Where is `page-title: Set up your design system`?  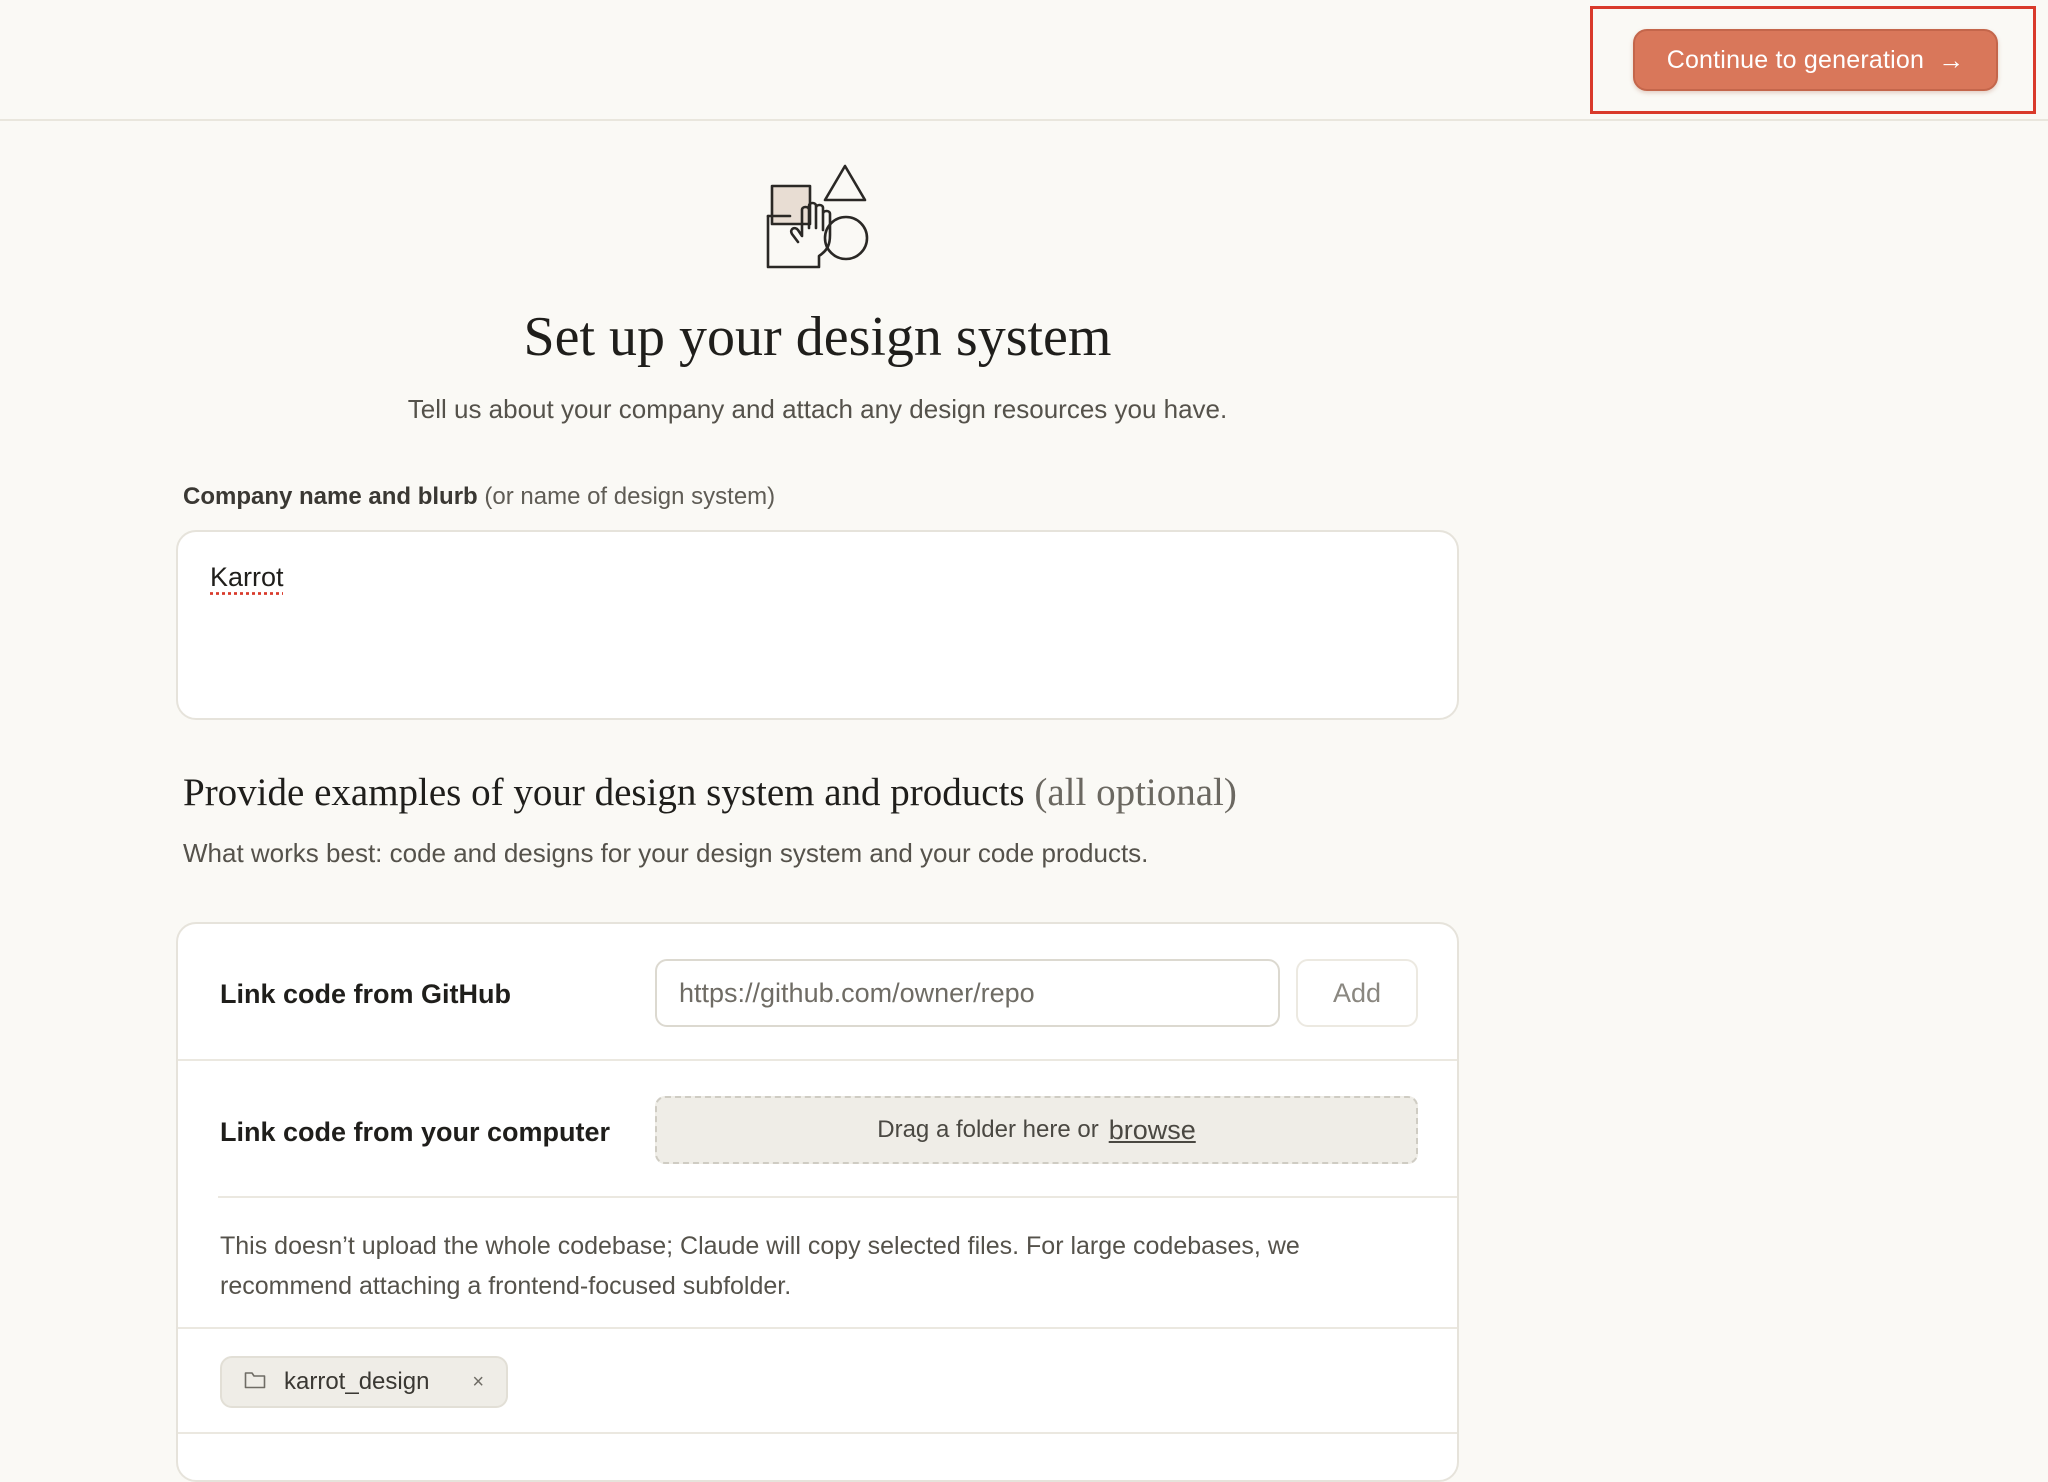
page-title: Set up your design system is located at coordinates (817, 337).